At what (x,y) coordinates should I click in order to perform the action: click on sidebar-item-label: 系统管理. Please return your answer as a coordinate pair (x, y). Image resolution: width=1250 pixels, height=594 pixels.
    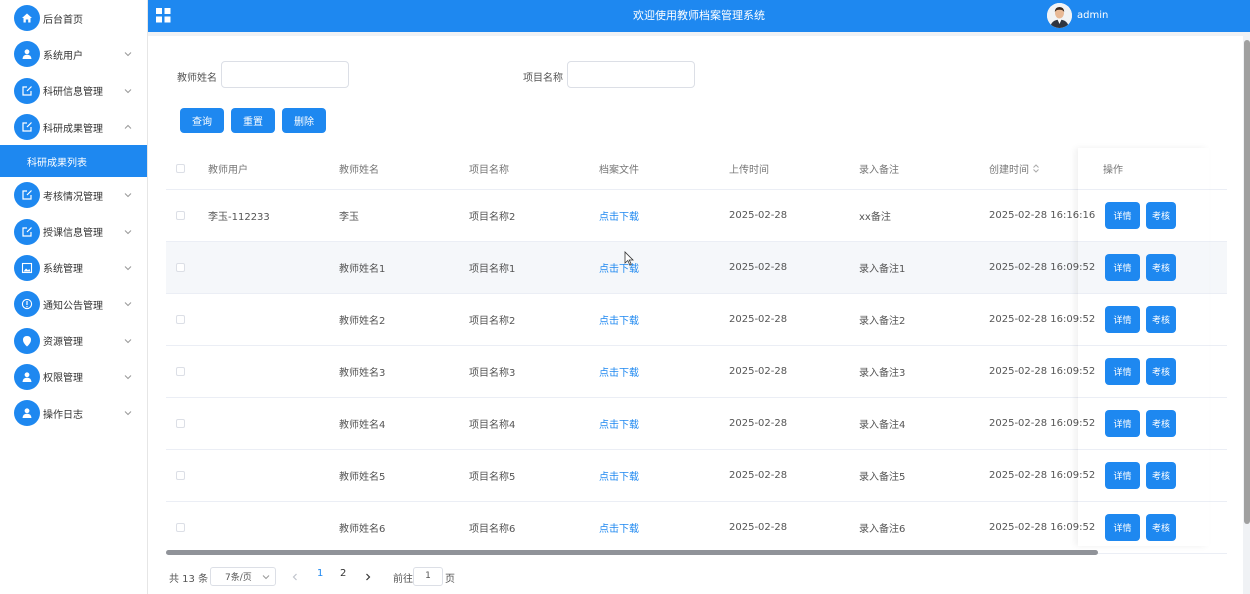
    Looking at the image, I should click on (63, 270).